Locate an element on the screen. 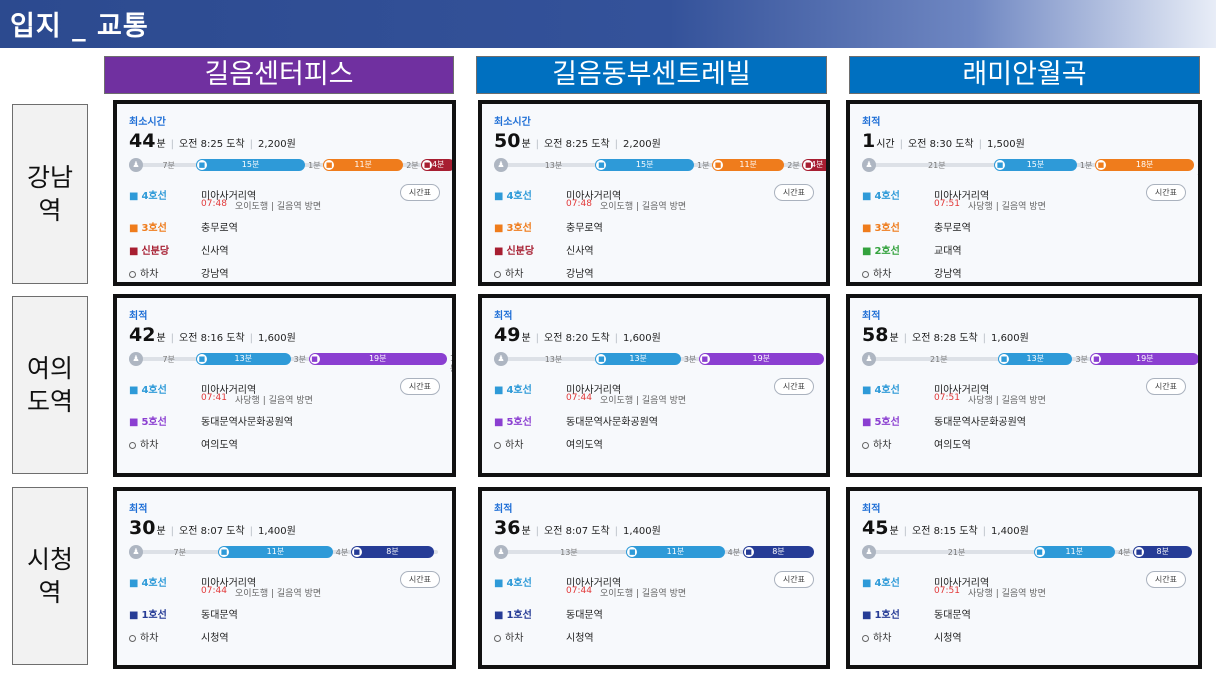 This screenshot has width=1216, height=684. departure-detail: 07:51 사당행 | 길음역 방면 is located at coordinates (1025, 206).